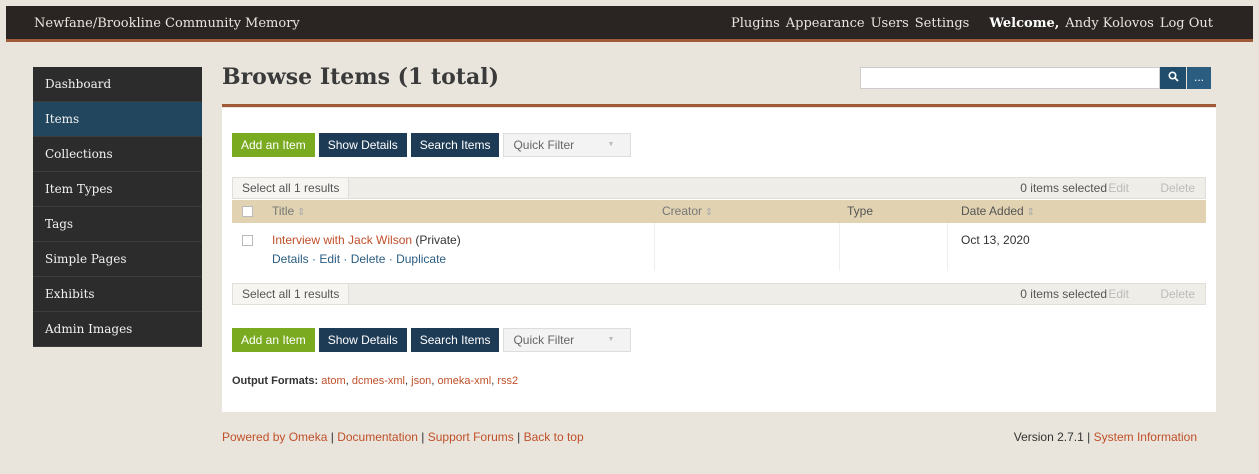 This screenshot has width=1259, height=474. What do you see at coordinates (275, 381) in the screenshot?
I see `output-formats-label: Output Formats:` at bounding box center [275, 381].